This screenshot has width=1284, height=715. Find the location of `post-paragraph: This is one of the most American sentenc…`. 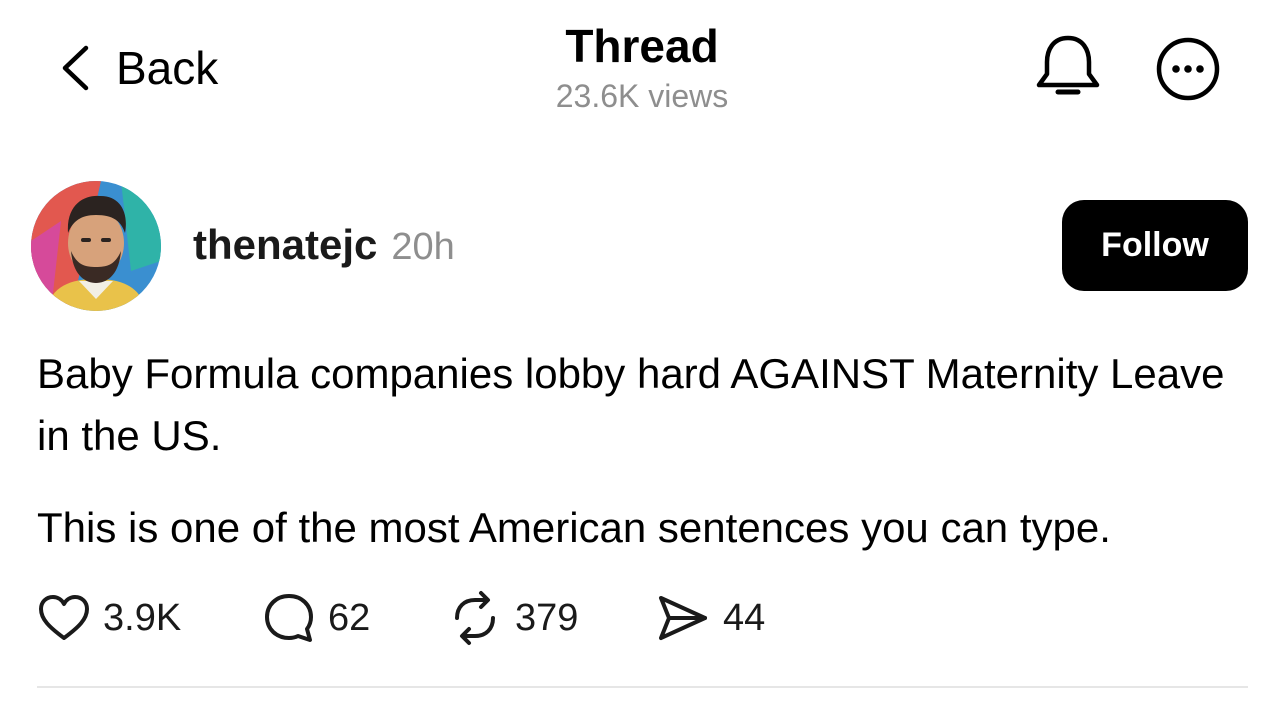

post-paragraph: This is one of the most American sentenc… is located at coordinates (574, 527).